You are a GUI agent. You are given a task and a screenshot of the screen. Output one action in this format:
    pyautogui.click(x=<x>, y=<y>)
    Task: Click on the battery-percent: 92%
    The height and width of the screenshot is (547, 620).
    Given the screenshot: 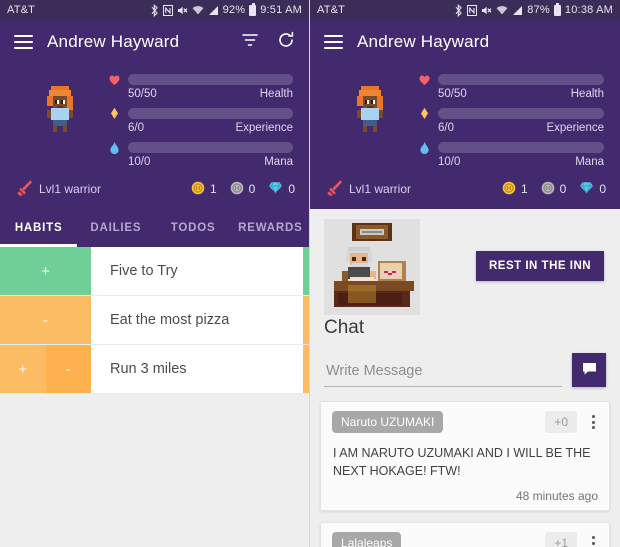 What is the action you would take?
    pyautogui.click(x=234, y=10)
    